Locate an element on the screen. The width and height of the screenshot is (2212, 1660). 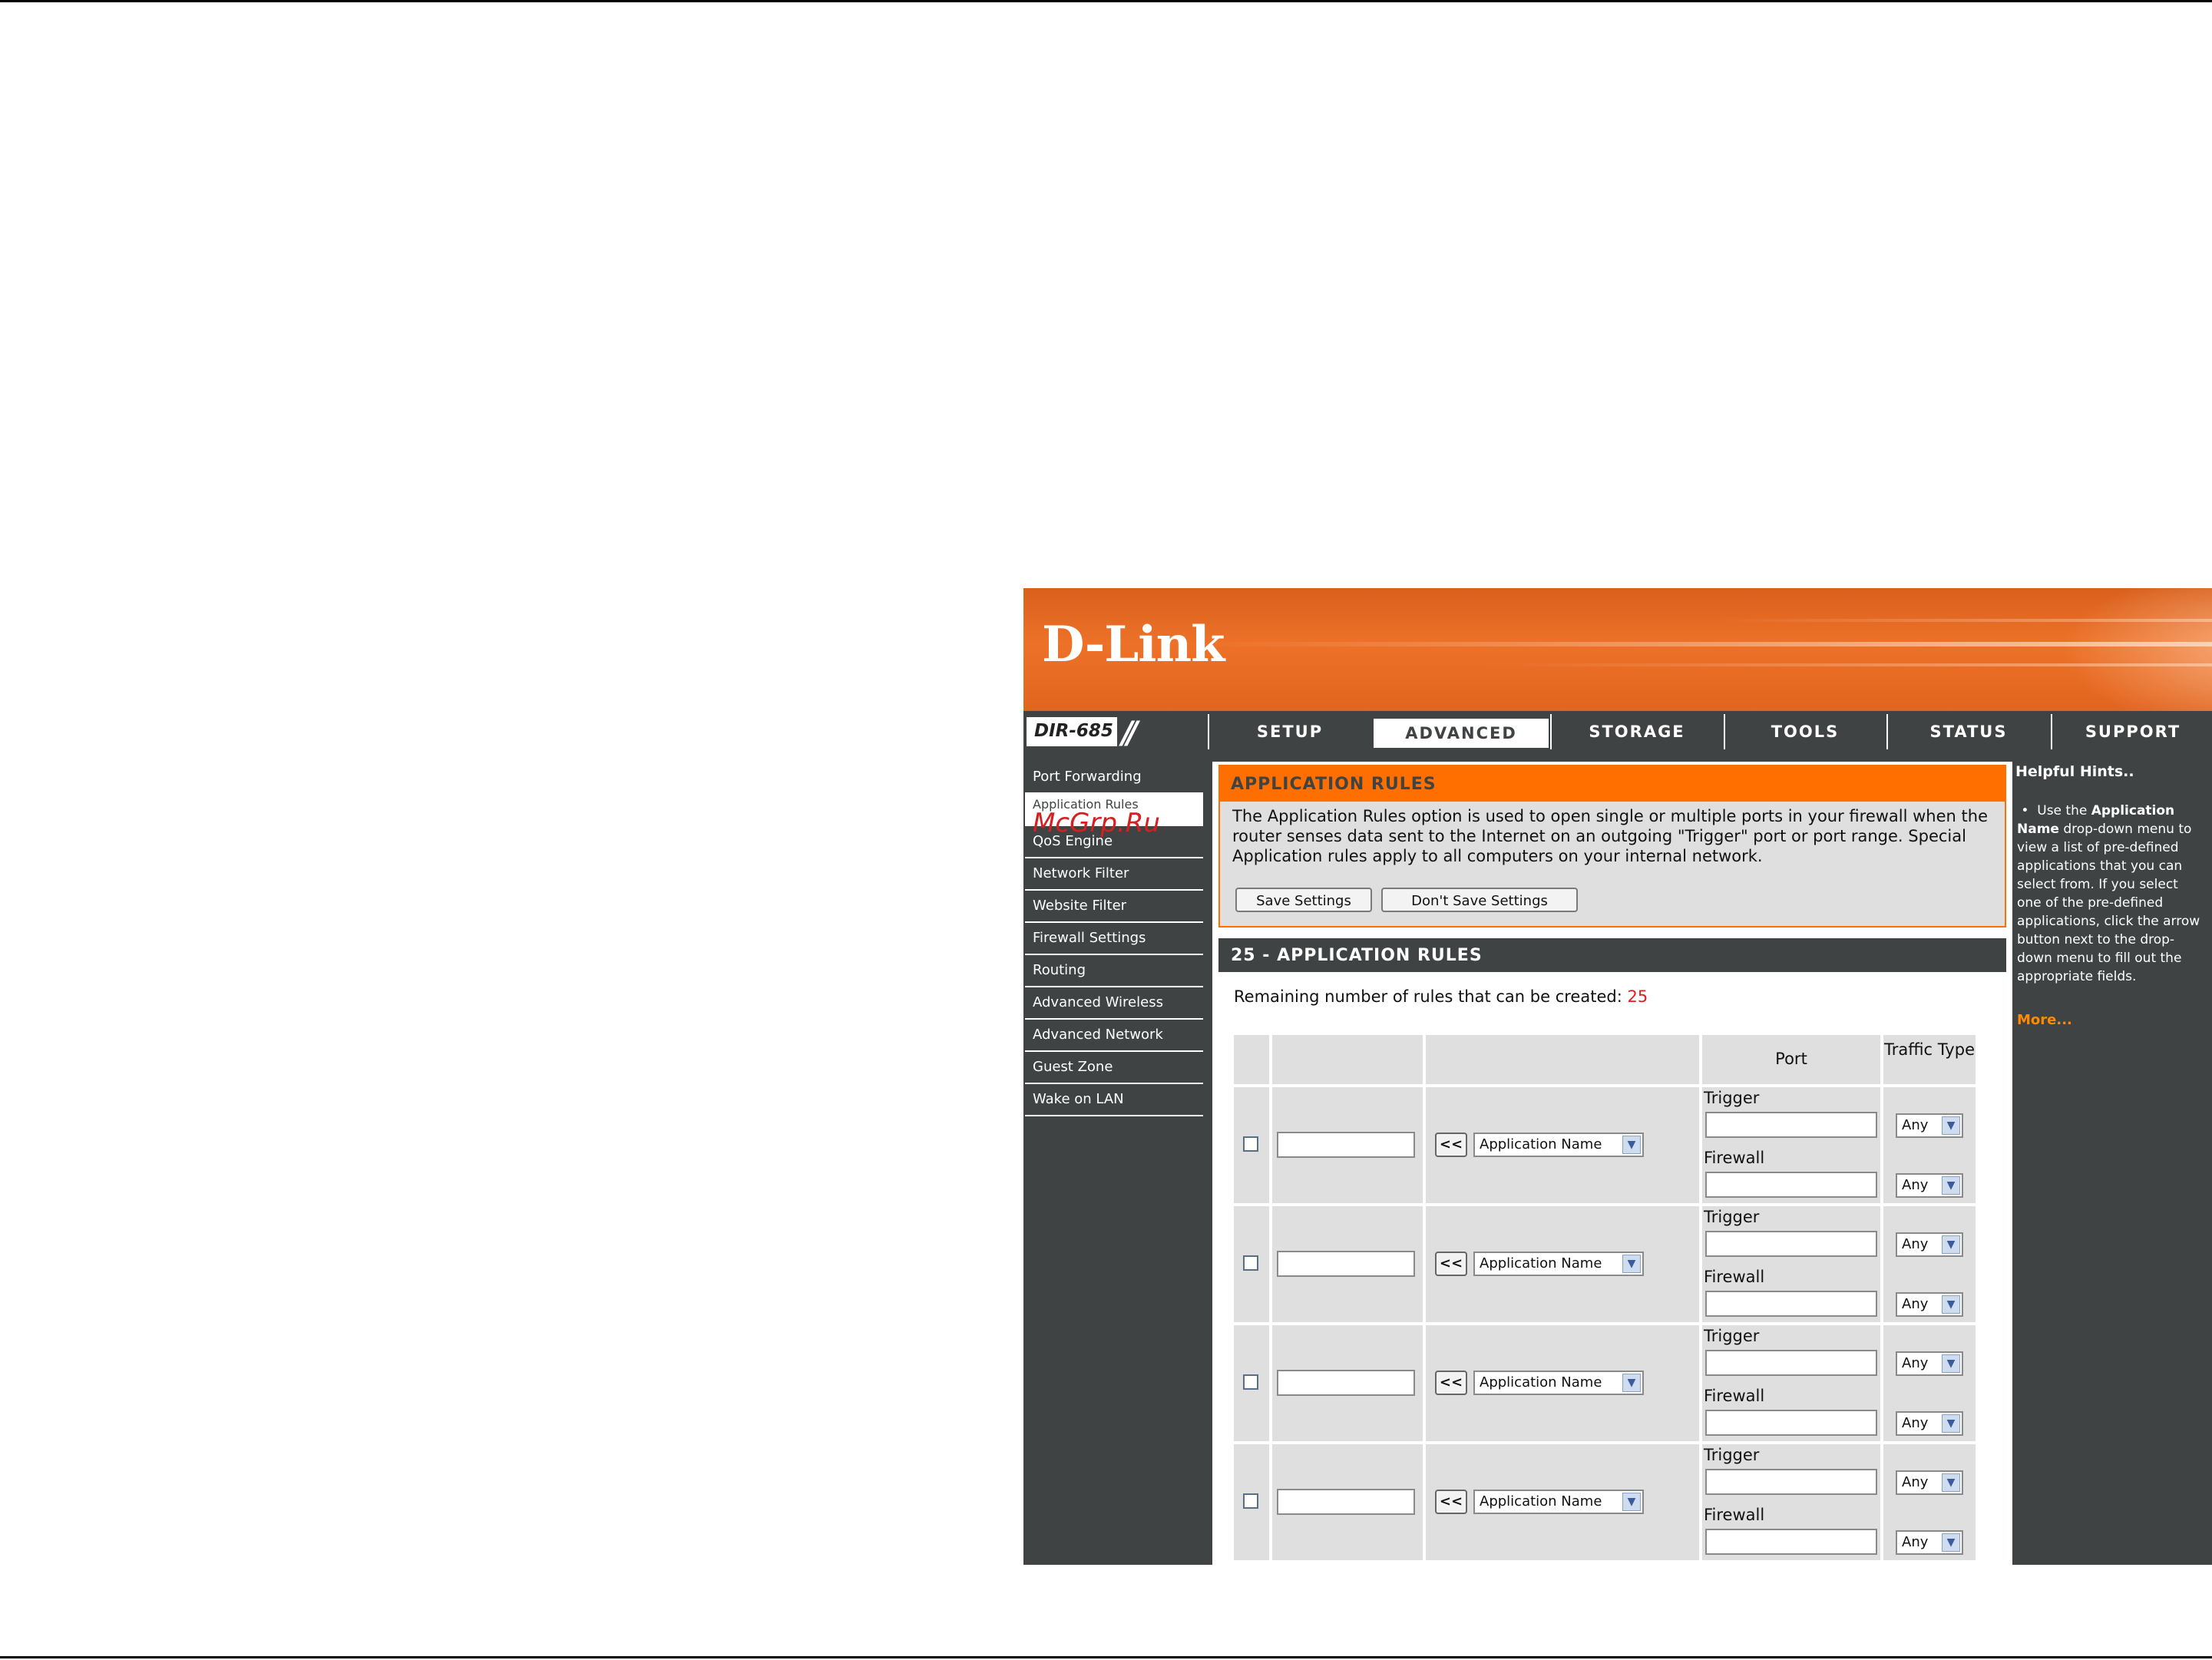
slash-decoration: // is located at coordinates (1130, 733).